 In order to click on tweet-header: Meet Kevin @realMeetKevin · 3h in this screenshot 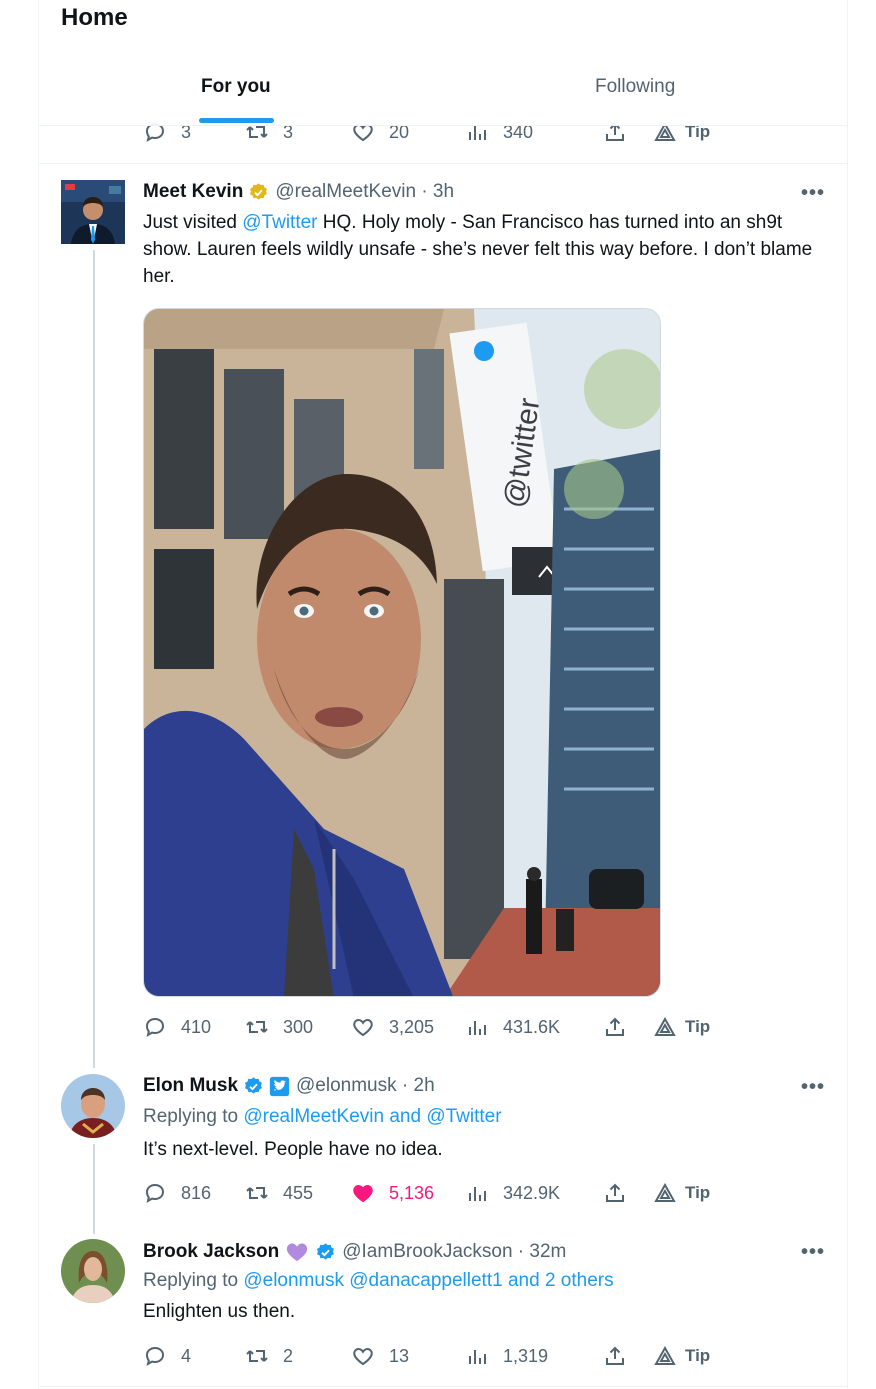, I will do `click(298, 192)`.